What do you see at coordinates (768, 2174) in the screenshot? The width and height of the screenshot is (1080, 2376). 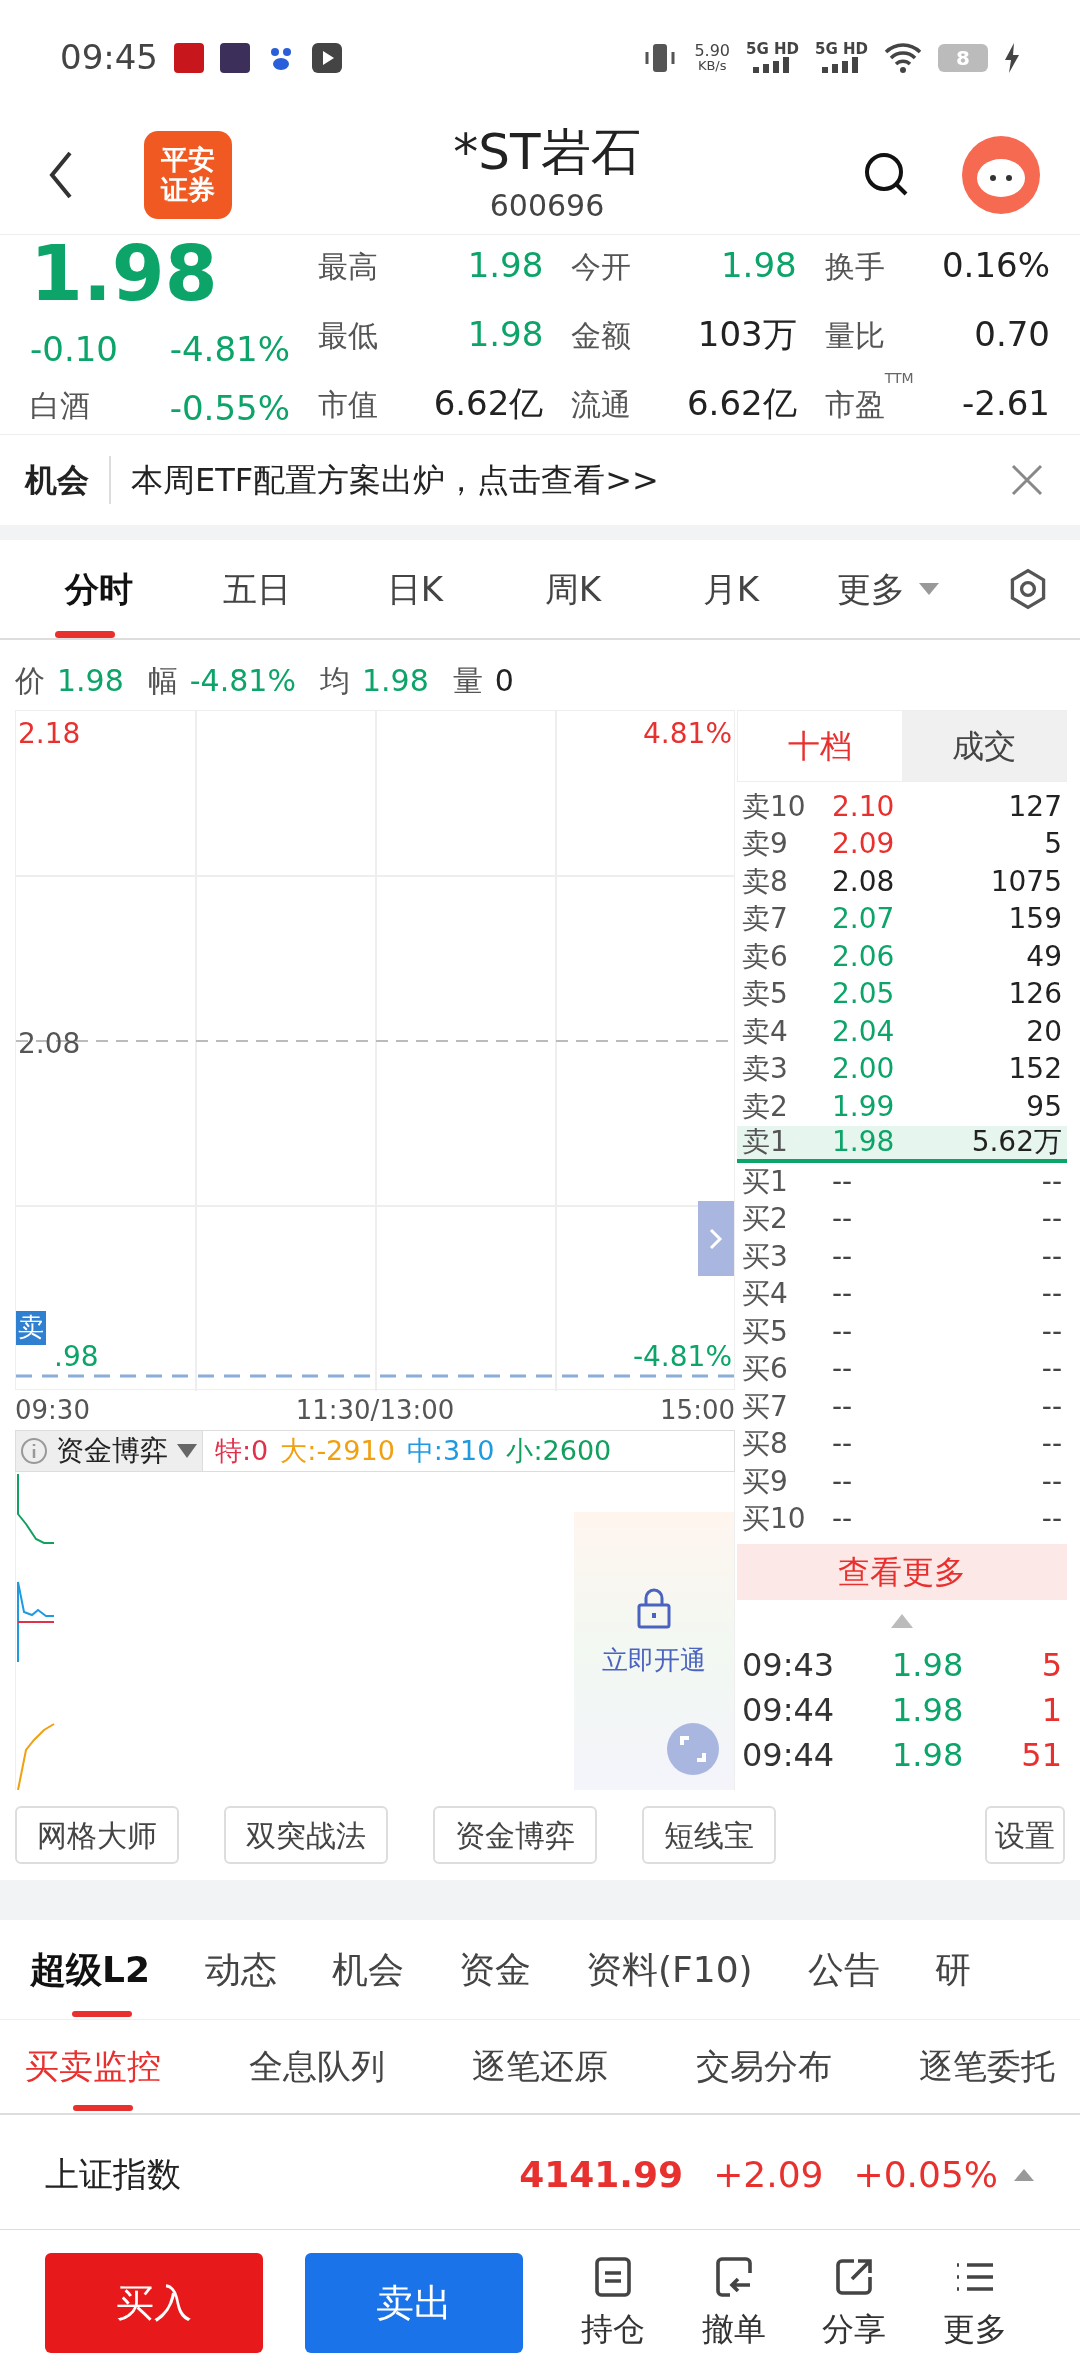 I see `index-change: +2.09` at bounding box center [768, 2174].